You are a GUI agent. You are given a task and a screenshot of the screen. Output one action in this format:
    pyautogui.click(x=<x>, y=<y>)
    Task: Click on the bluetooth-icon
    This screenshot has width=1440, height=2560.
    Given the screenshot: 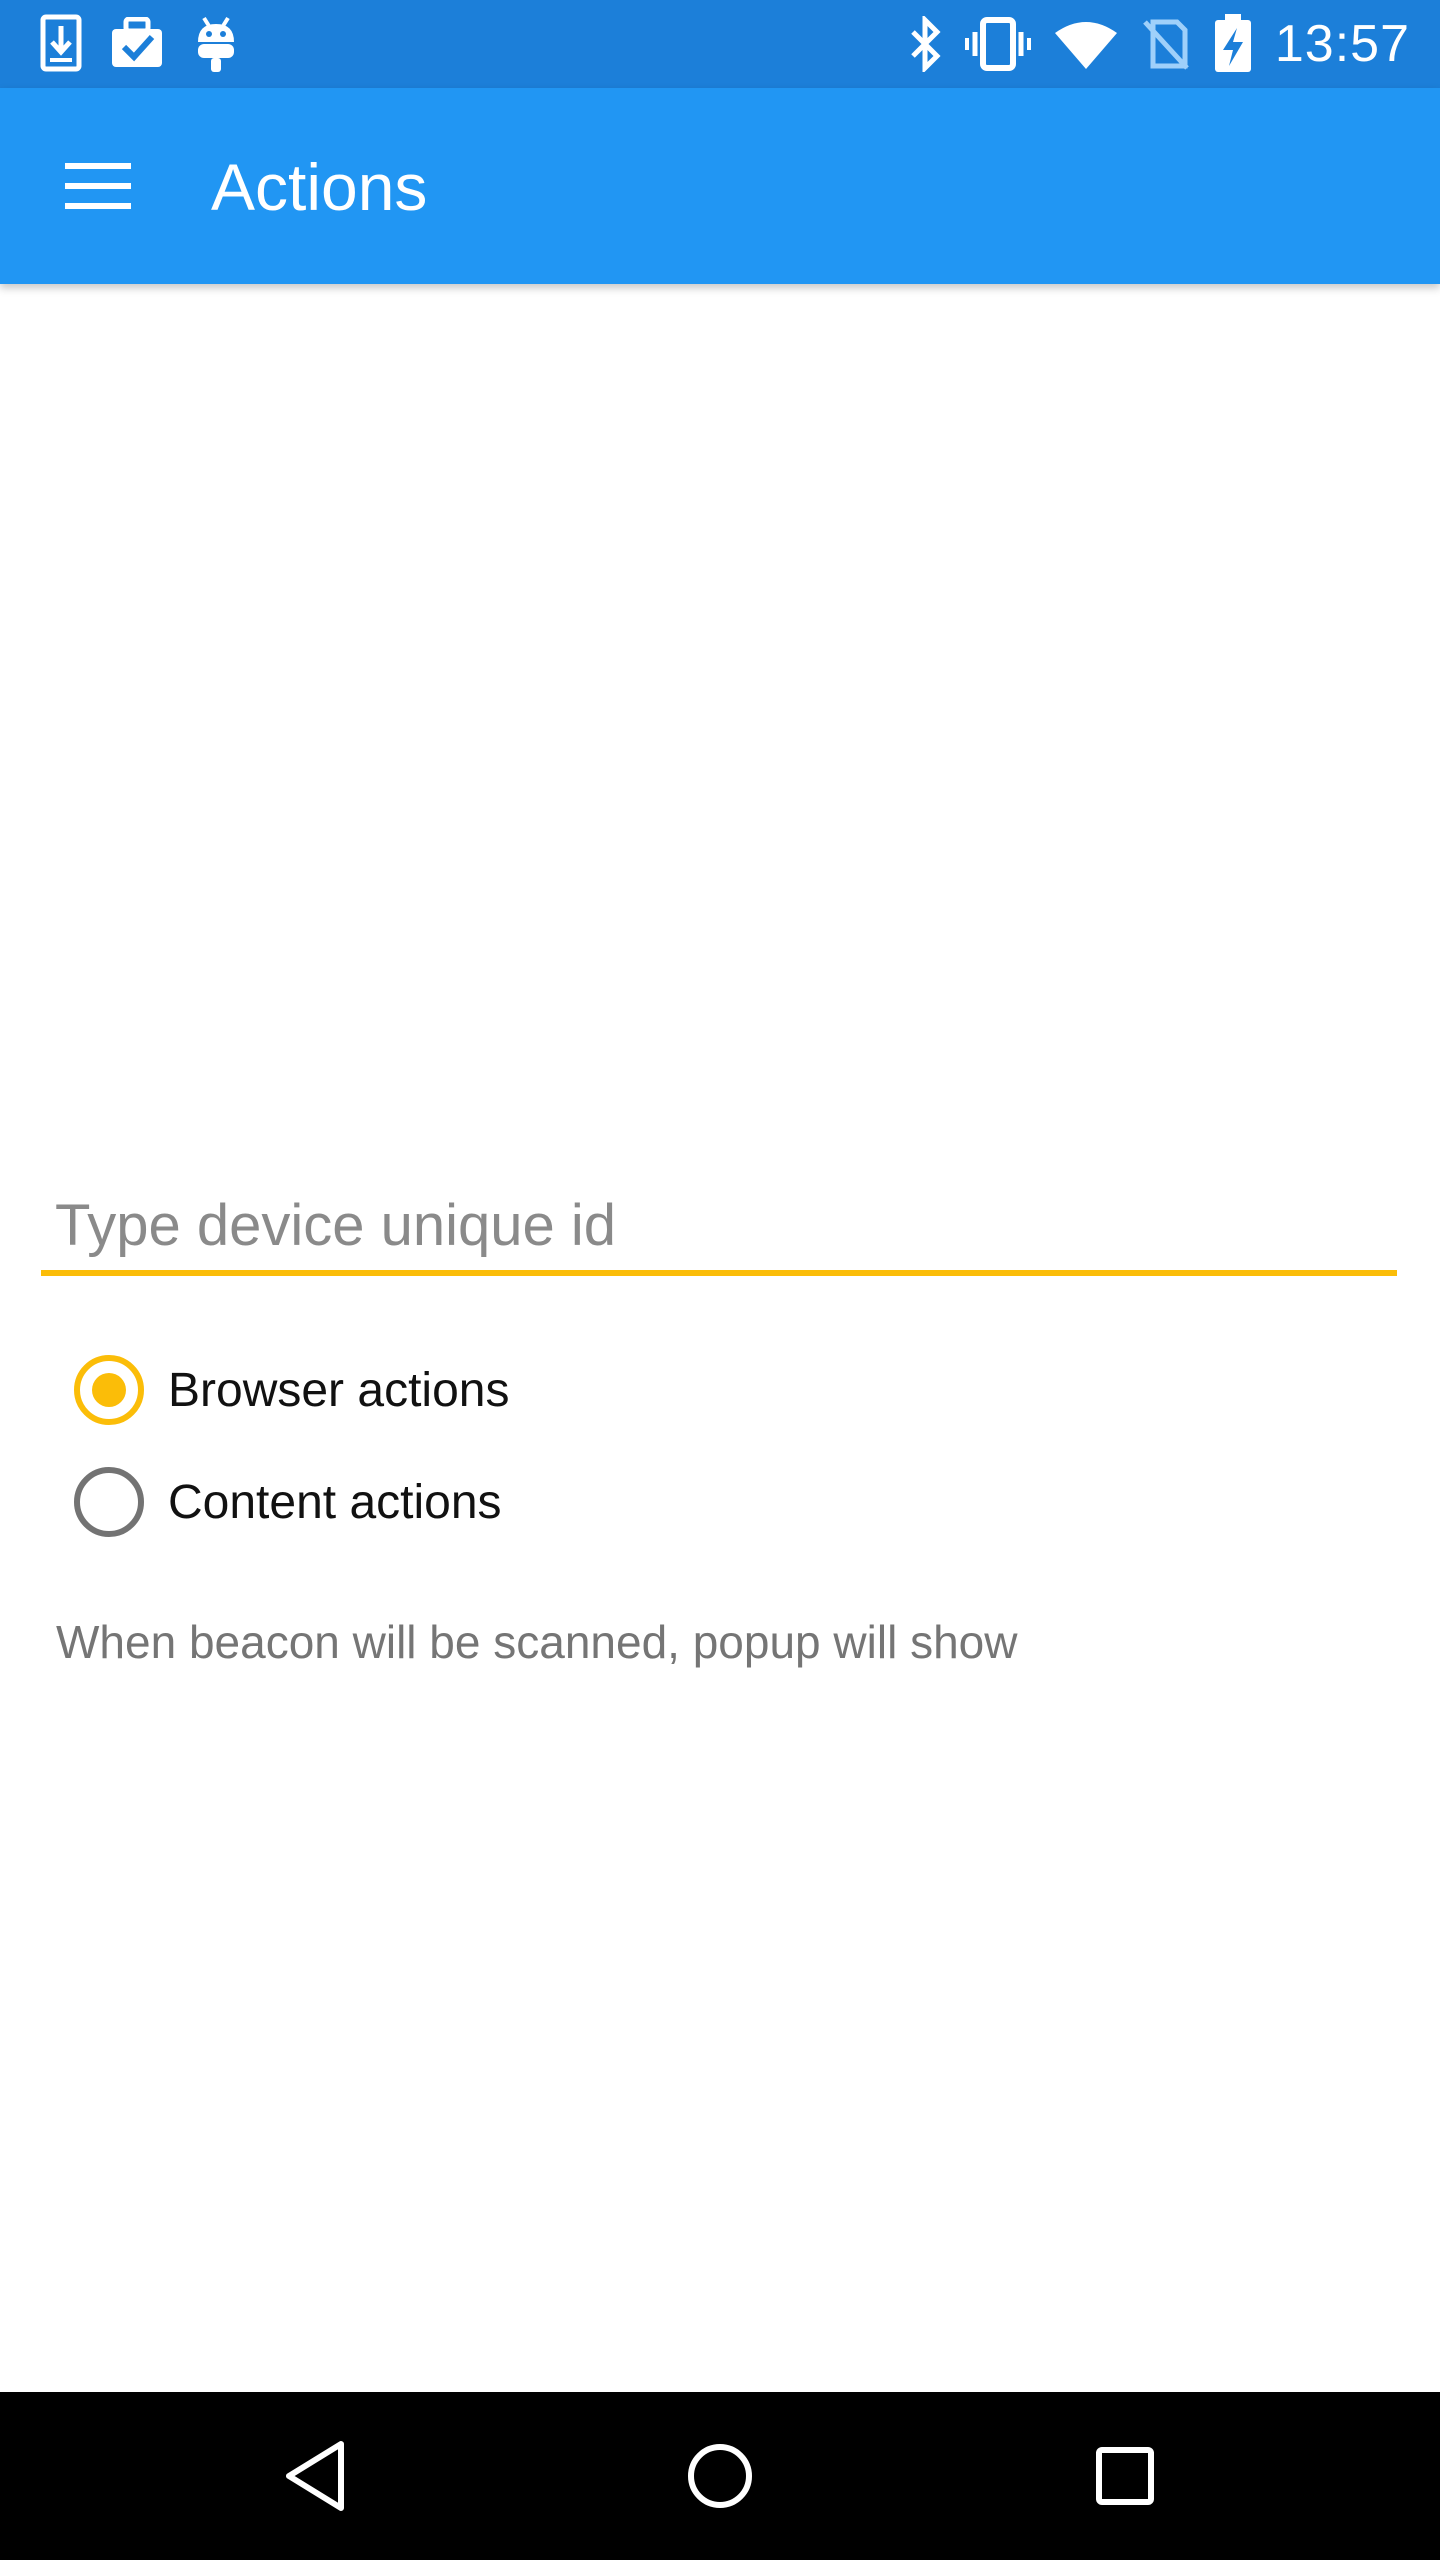 What is the action you would take?
    pyautogui.click(x=926, y=44)
    